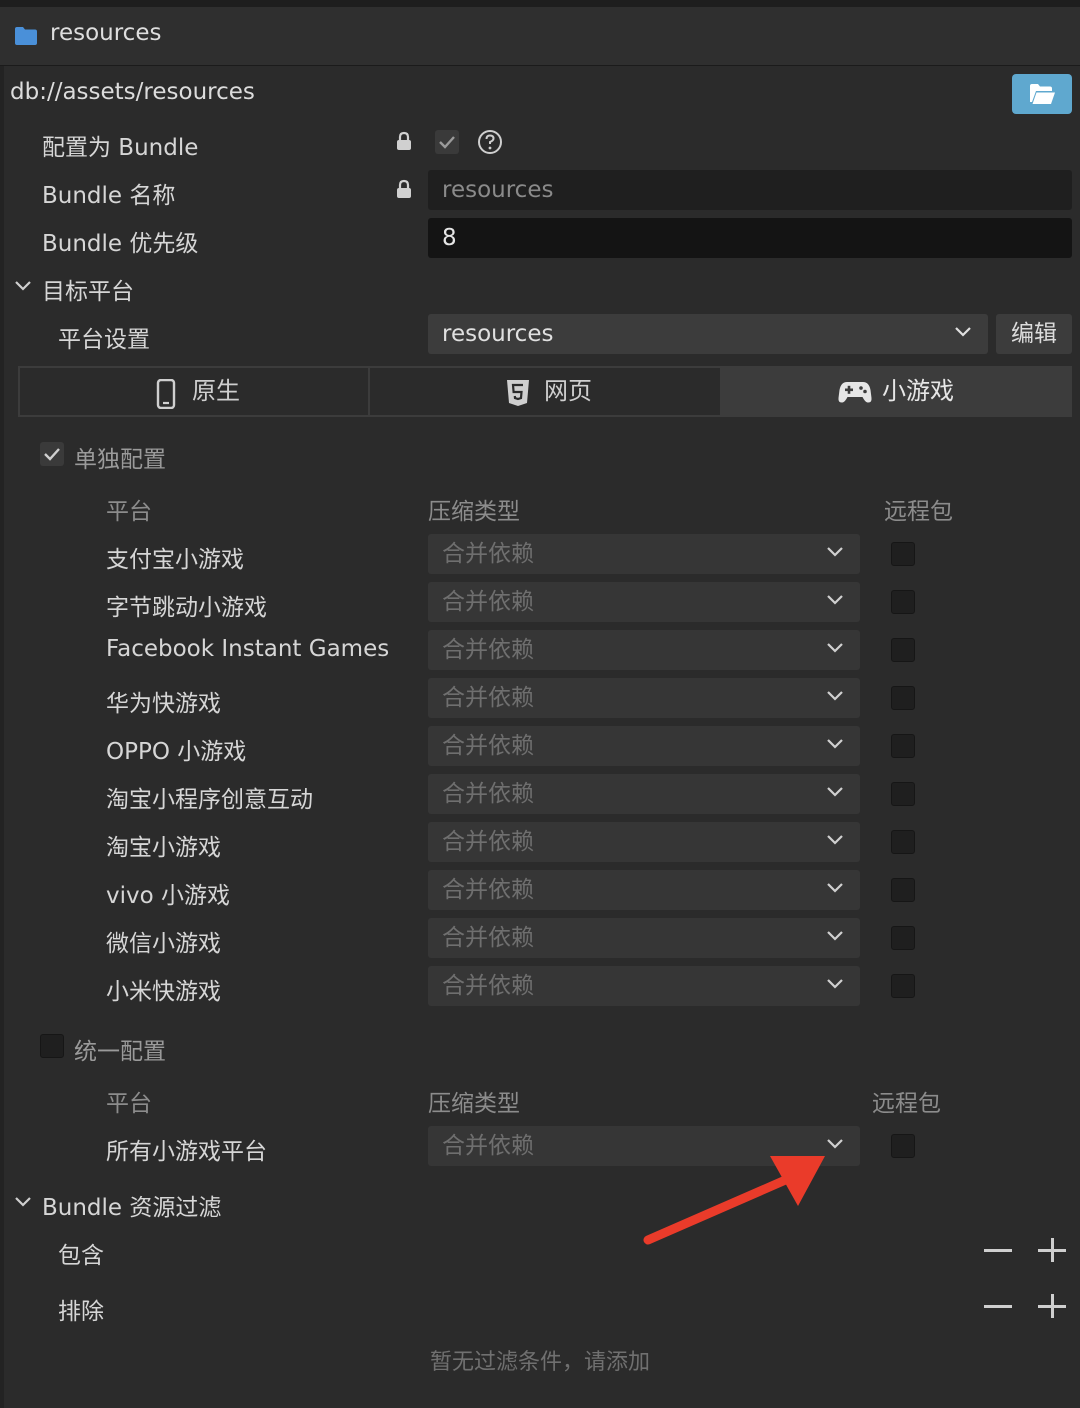 The width and height of the screenshot is (1080, 1408). I want to click on tab-minigame: 小游戏, so click(895, 391).